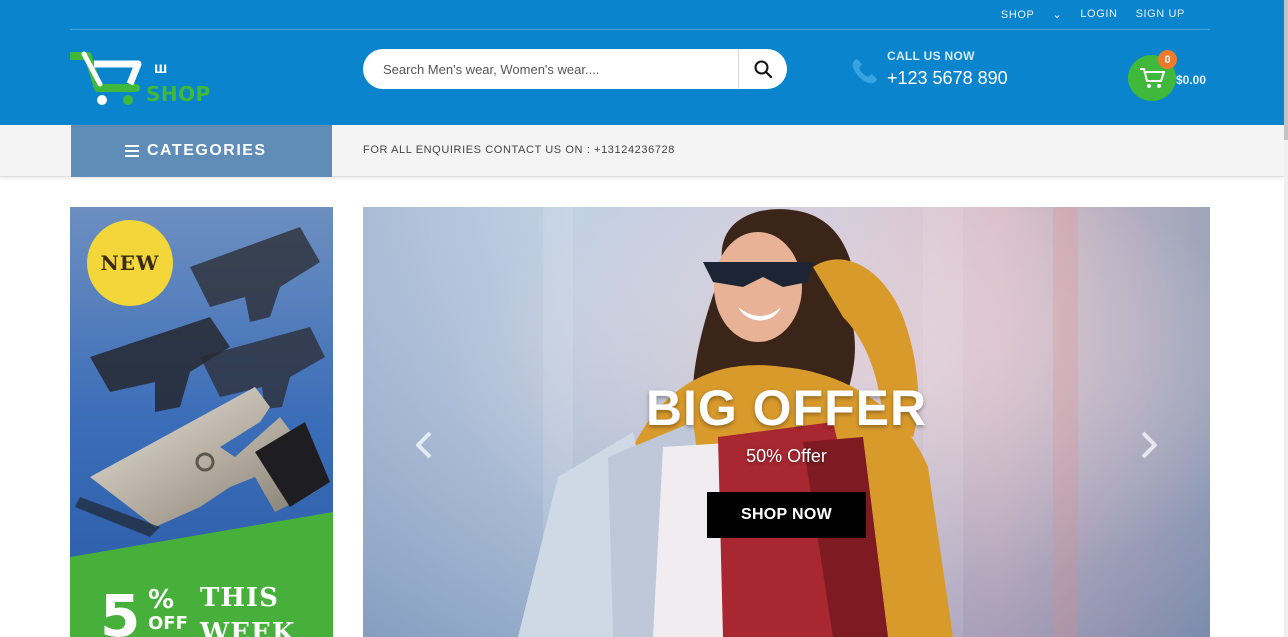 The height and width of the screenshot is (637, 1288). I want to click on search-bar, so click(575, 69).